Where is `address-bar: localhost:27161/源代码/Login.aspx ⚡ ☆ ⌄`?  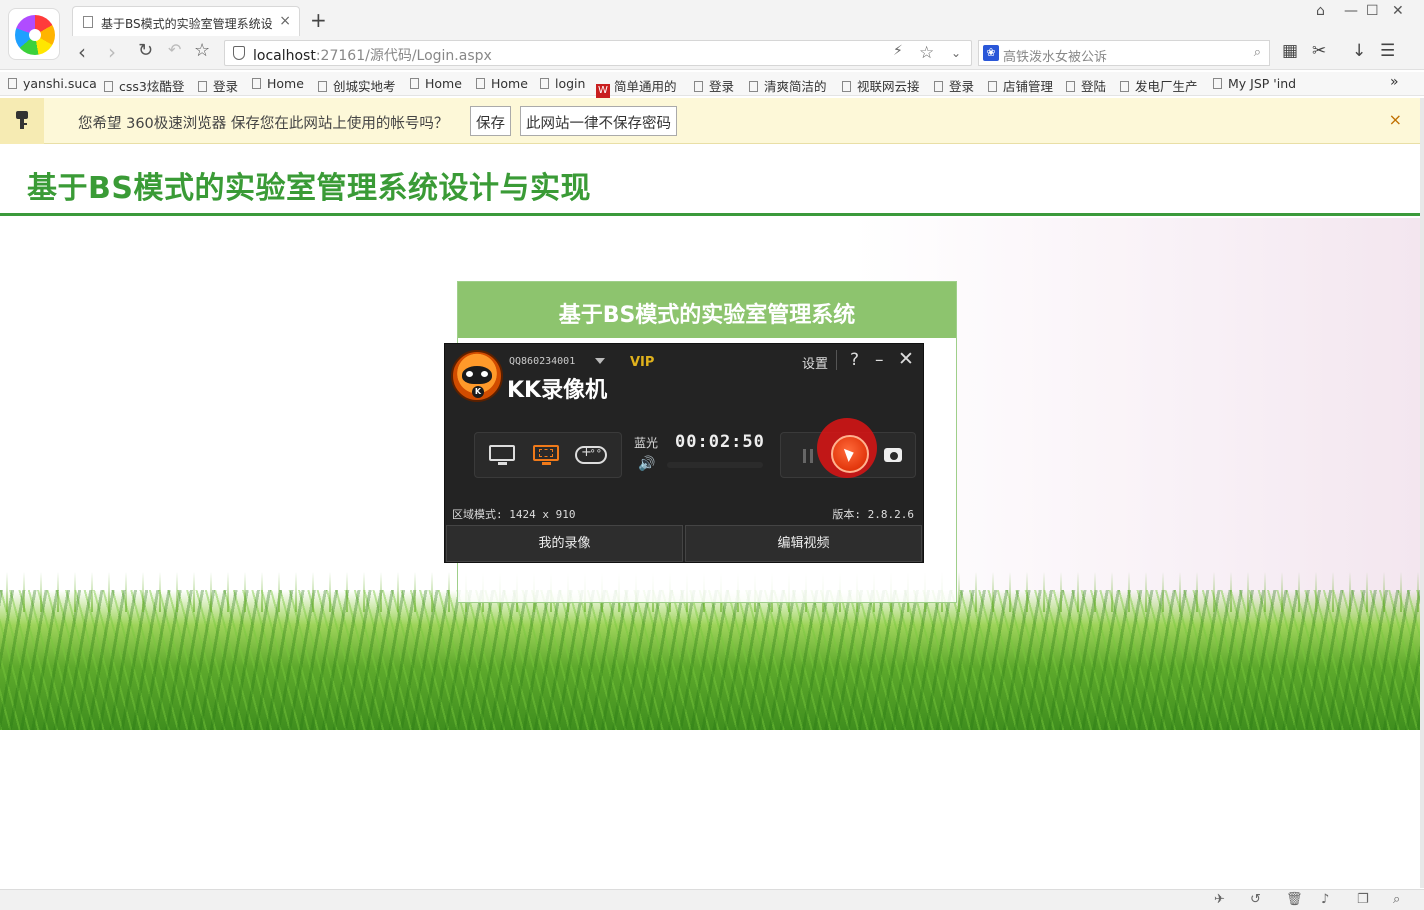 address-bar: localhost:27161/源代码/Login.aspx ⚡ ☆ ⌄ is located at coordinates (598, 53).